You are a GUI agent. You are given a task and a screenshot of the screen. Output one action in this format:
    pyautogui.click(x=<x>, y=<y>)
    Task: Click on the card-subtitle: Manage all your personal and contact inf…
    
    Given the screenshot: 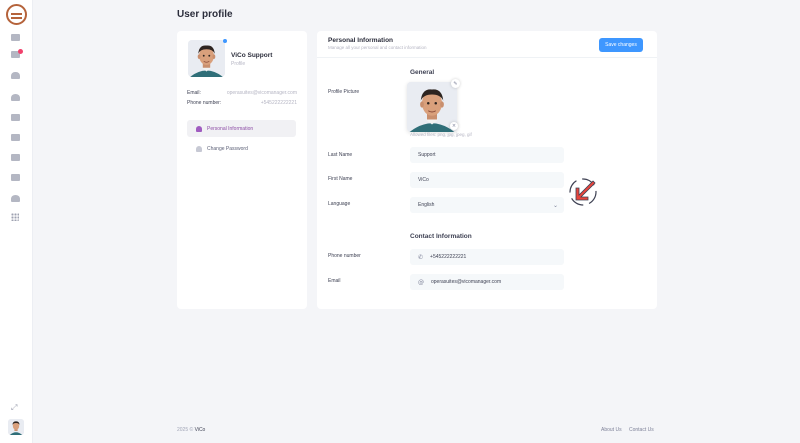 What is the action you would take?
    pyautogui.click(x=377, y=47)
    